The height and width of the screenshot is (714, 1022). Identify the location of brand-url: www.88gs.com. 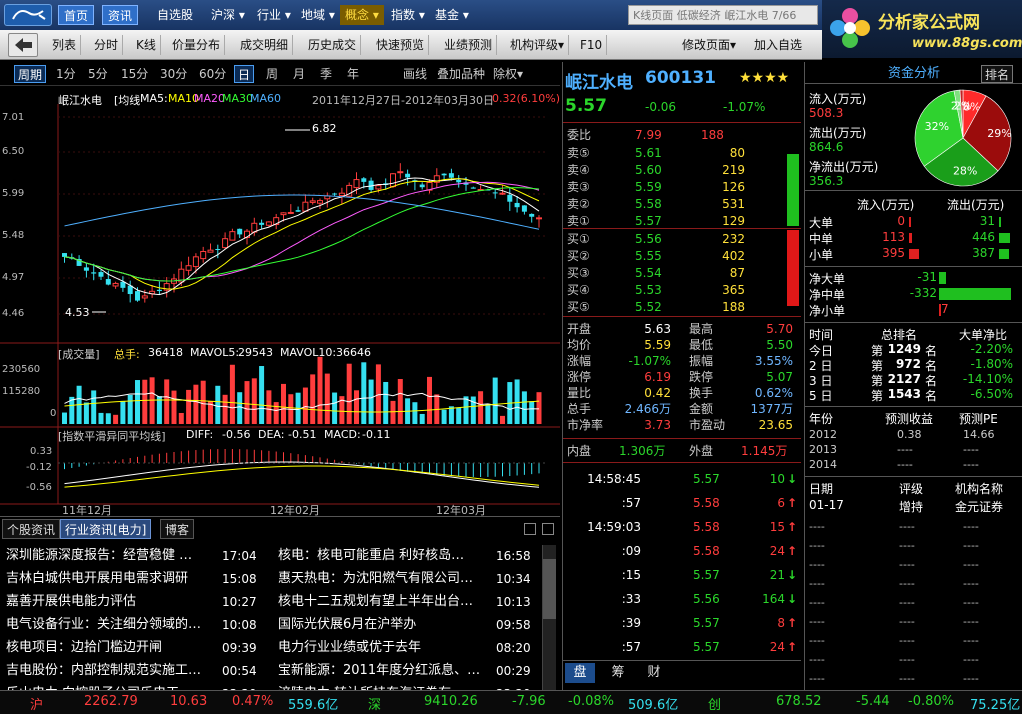
(967, 43).